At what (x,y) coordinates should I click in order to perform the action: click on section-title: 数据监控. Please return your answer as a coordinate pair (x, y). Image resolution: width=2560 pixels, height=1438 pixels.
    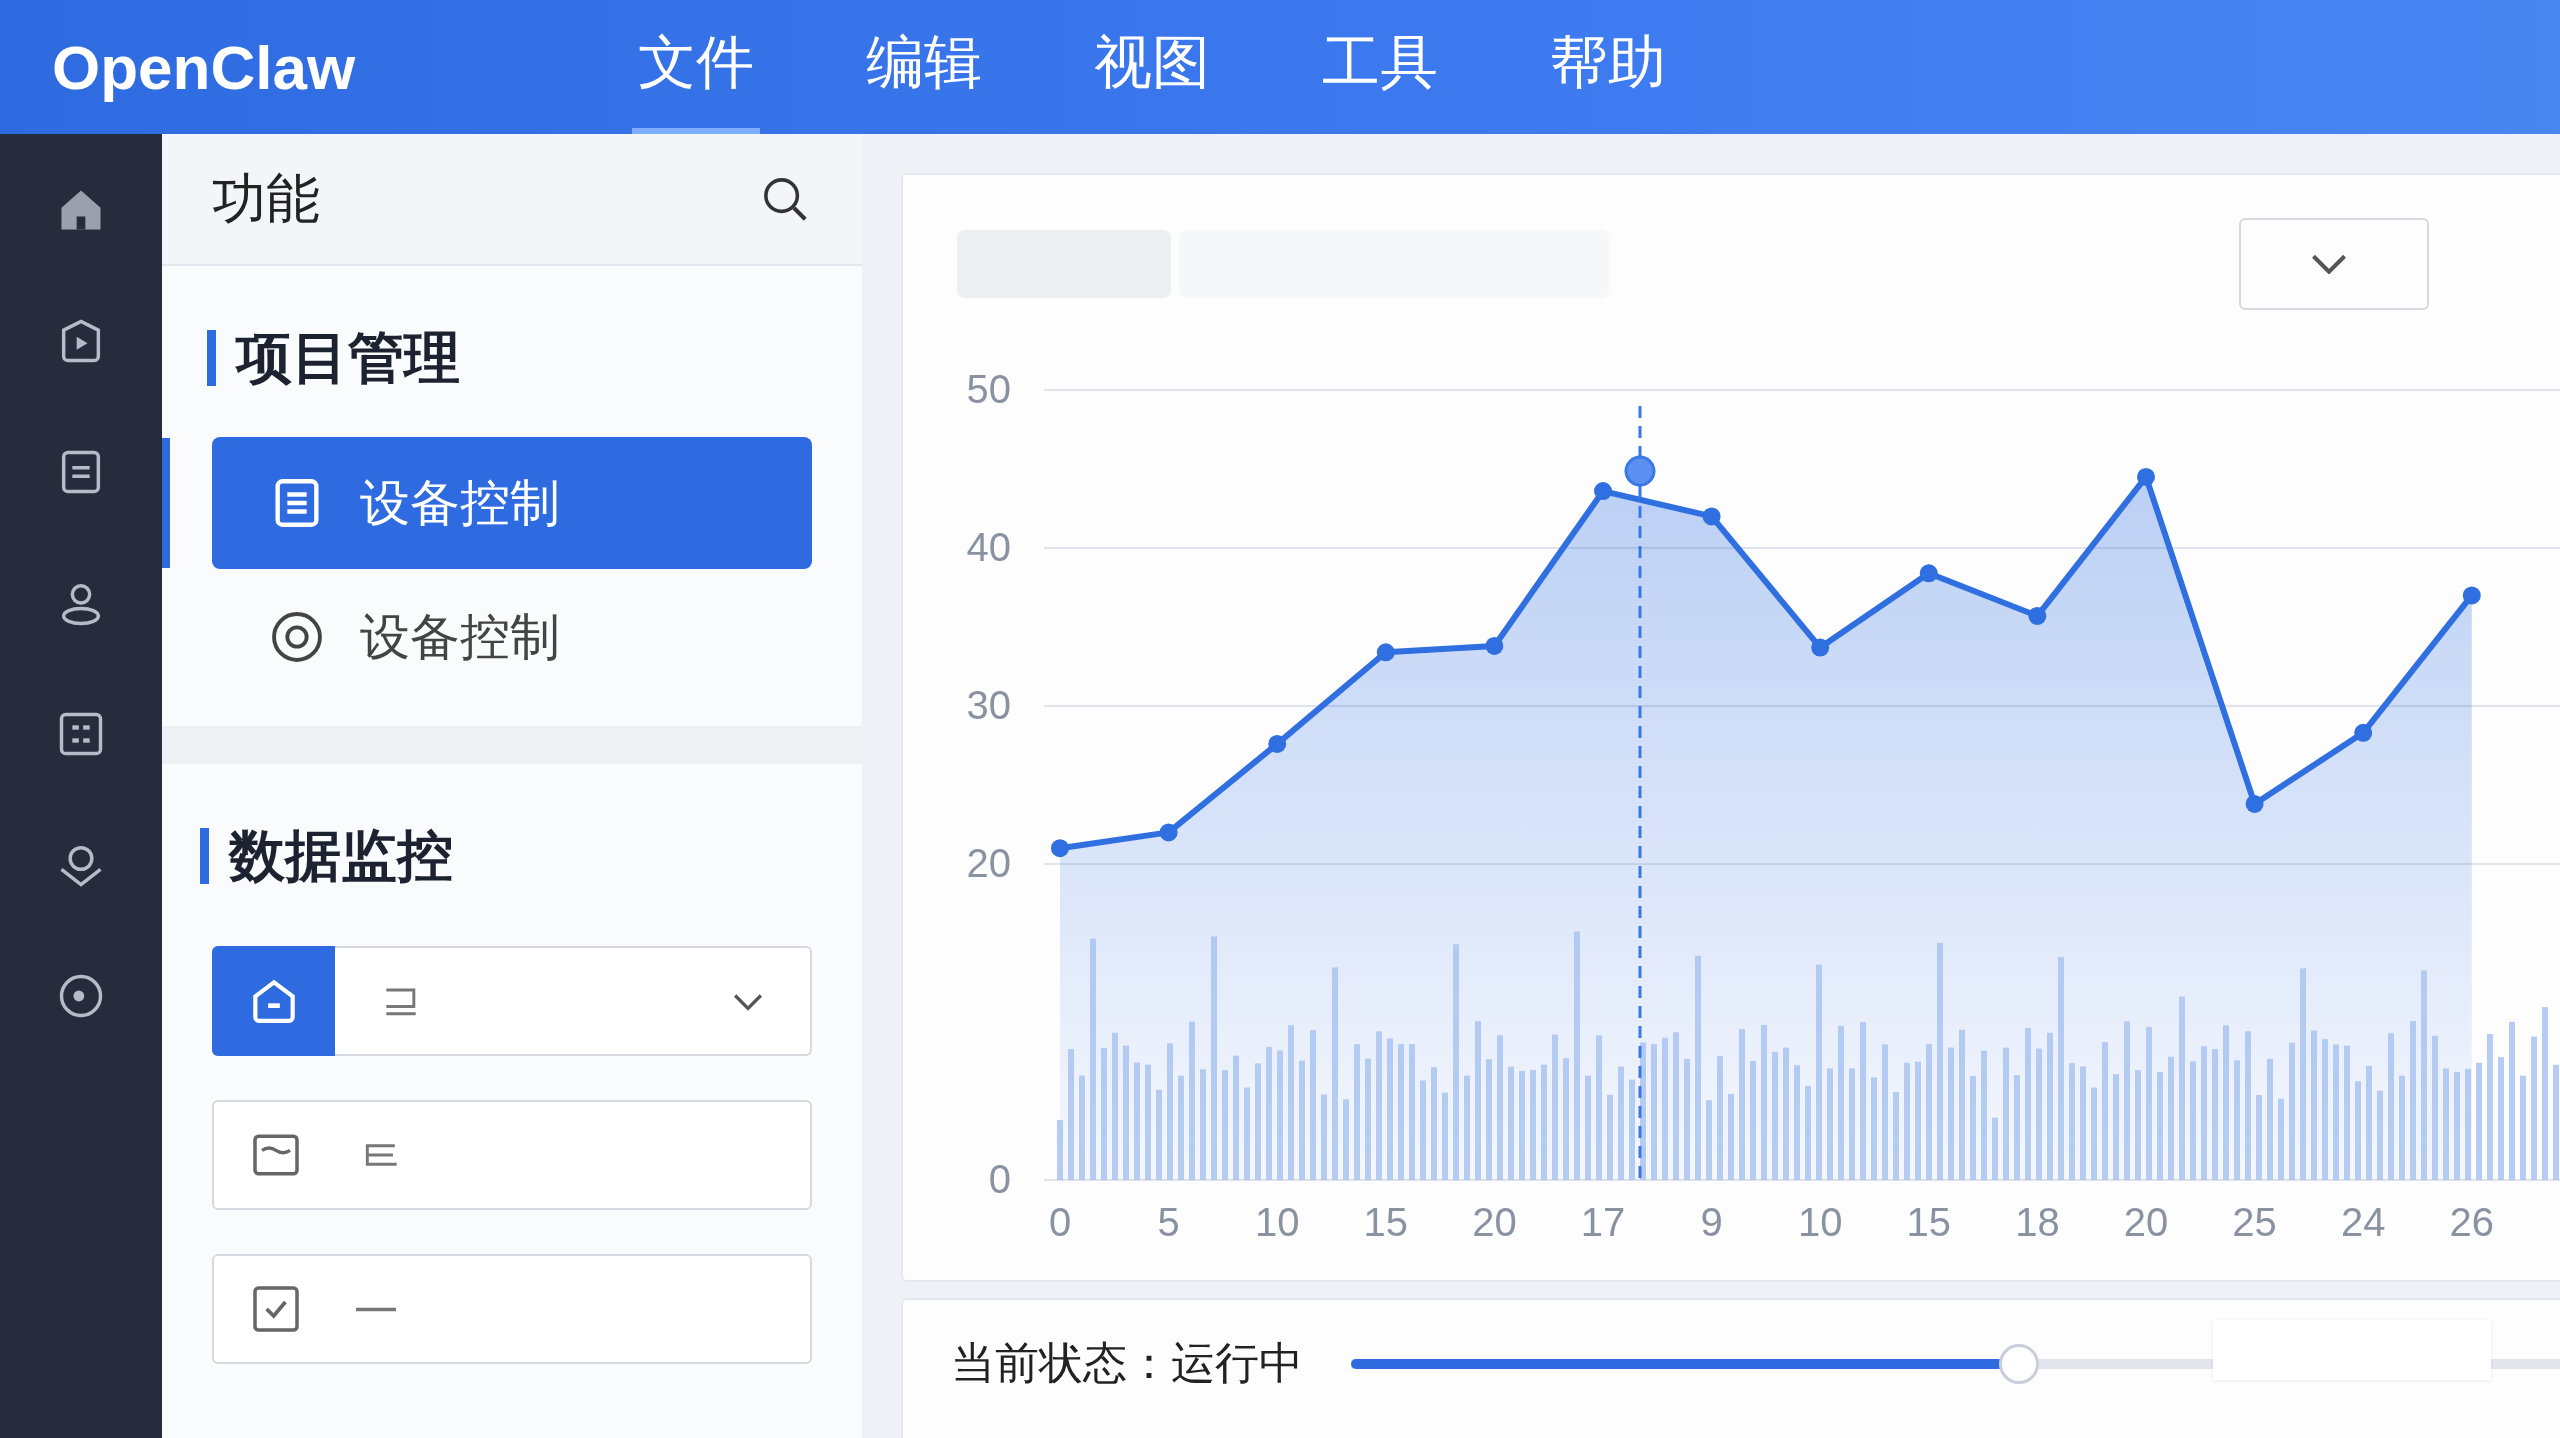
    Looking at the image, I should click on (531, 856).